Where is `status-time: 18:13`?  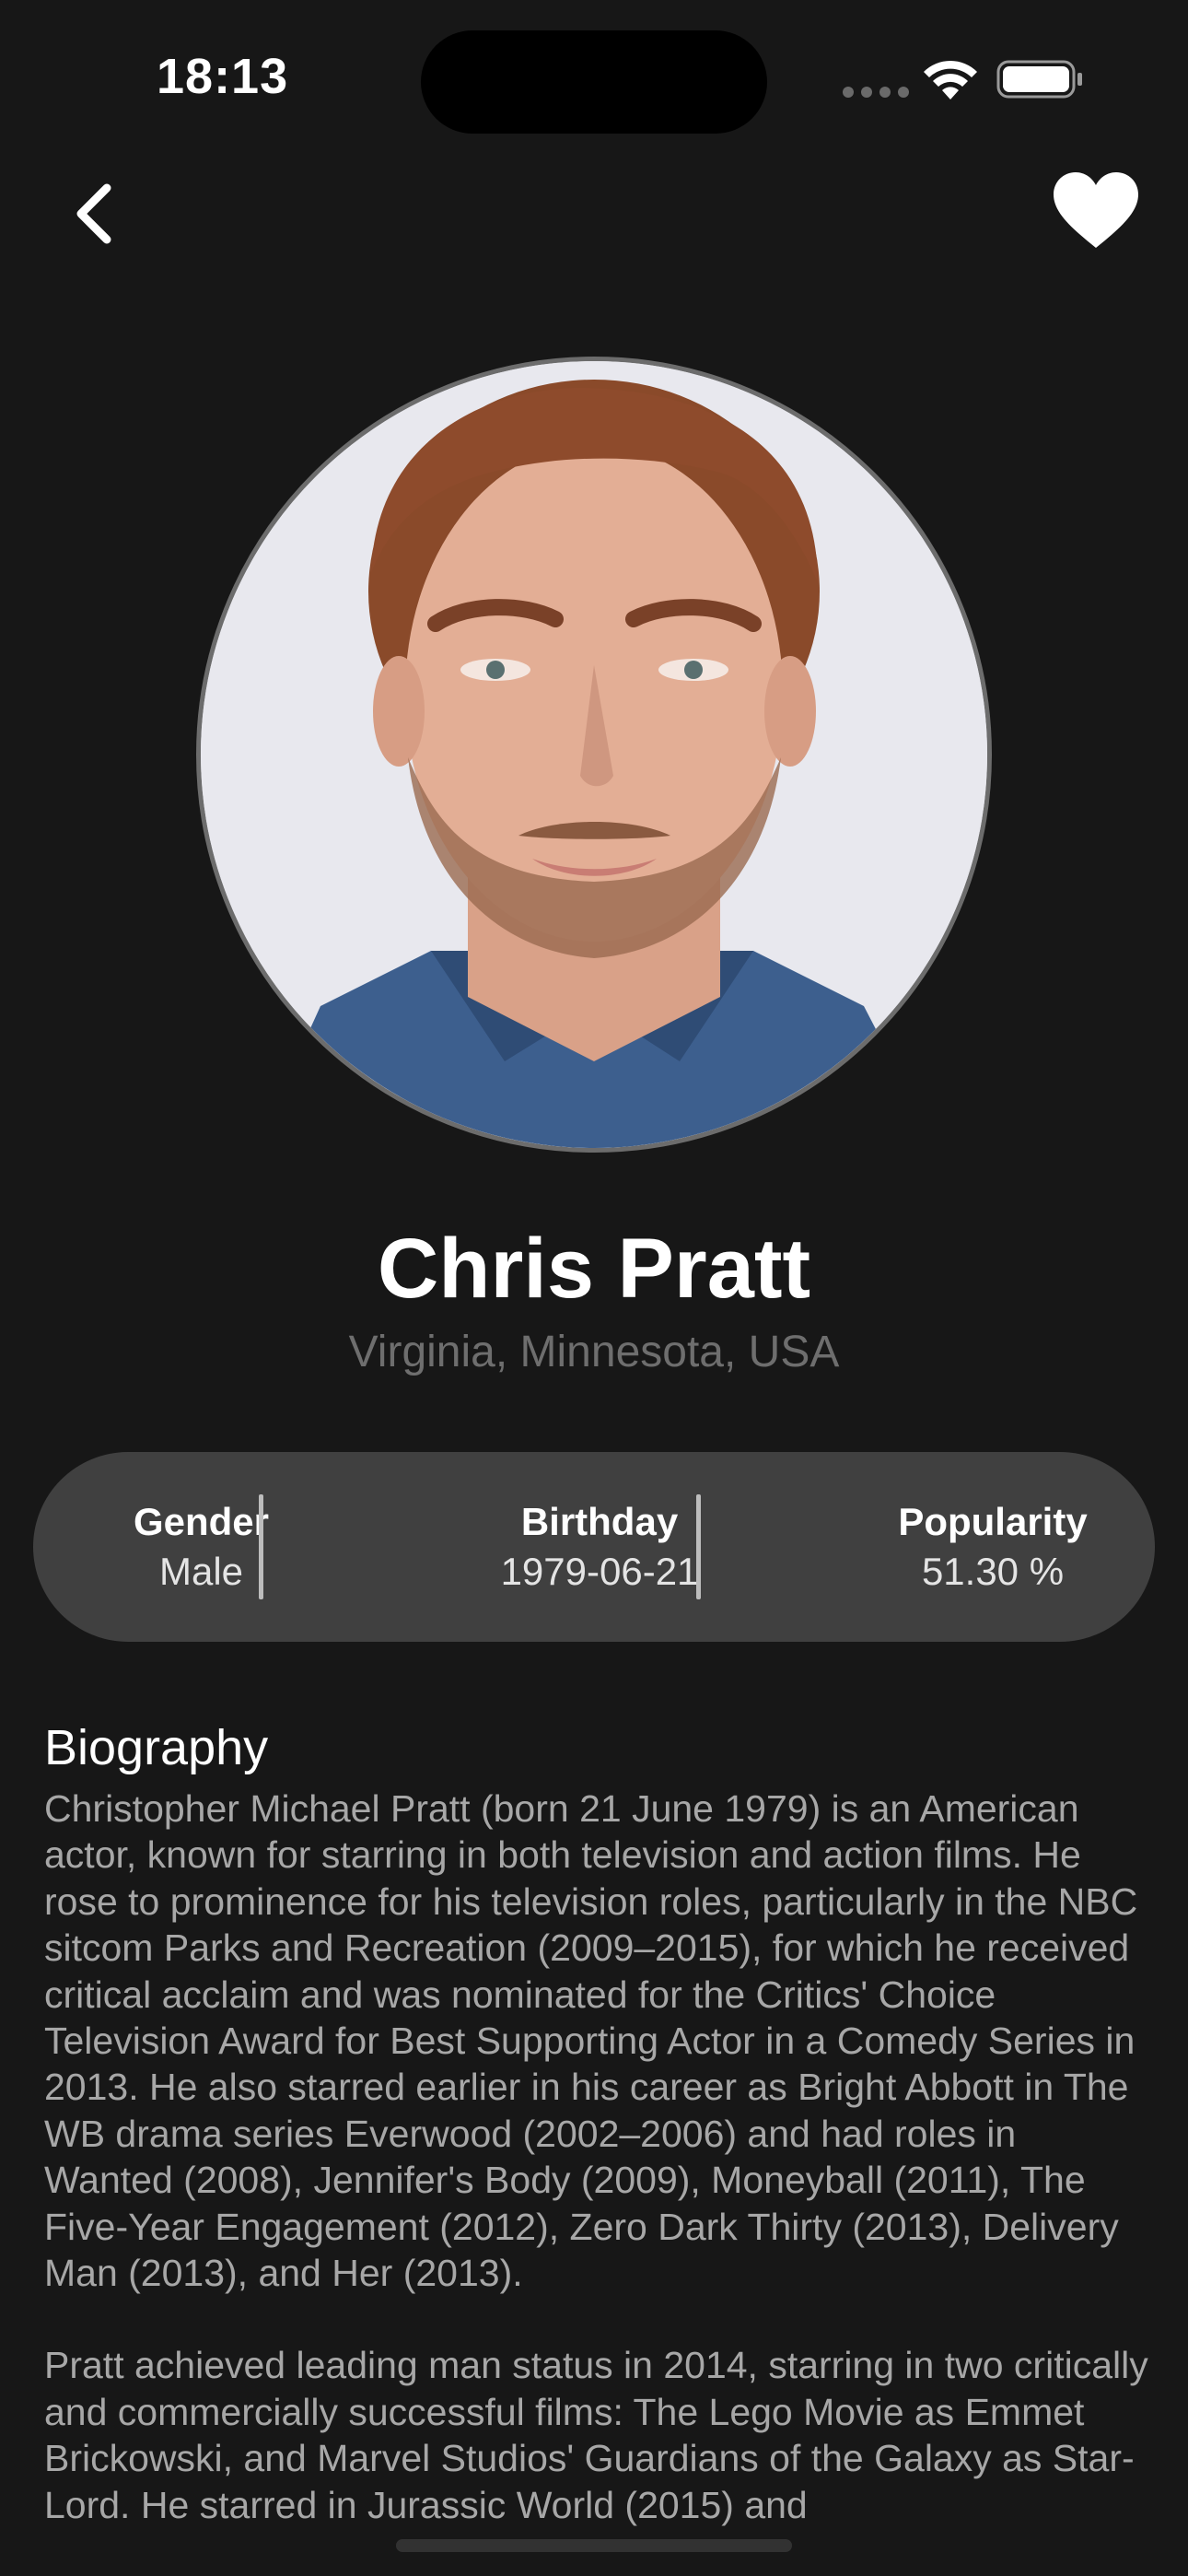
status-time: 18:13 is located at coordinates (223, 76).